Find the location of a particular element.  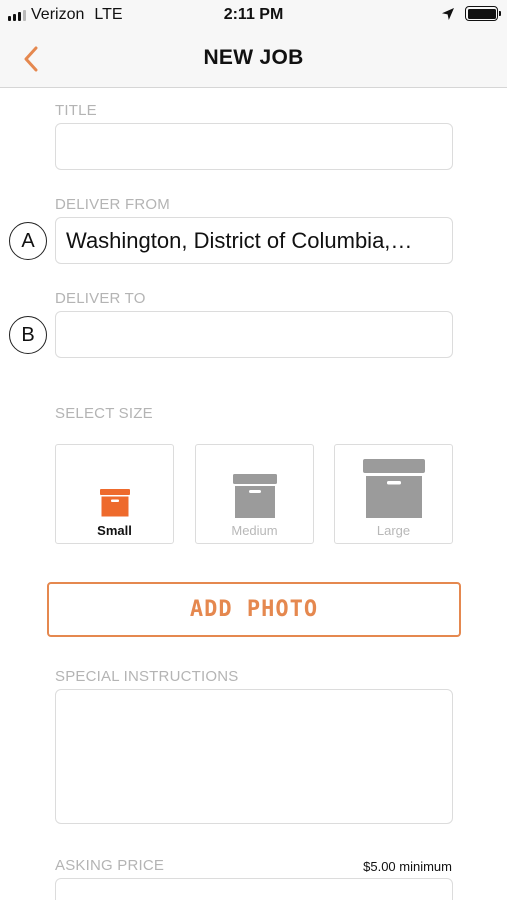

deliver-to-input is located at coordinates (254, 334).